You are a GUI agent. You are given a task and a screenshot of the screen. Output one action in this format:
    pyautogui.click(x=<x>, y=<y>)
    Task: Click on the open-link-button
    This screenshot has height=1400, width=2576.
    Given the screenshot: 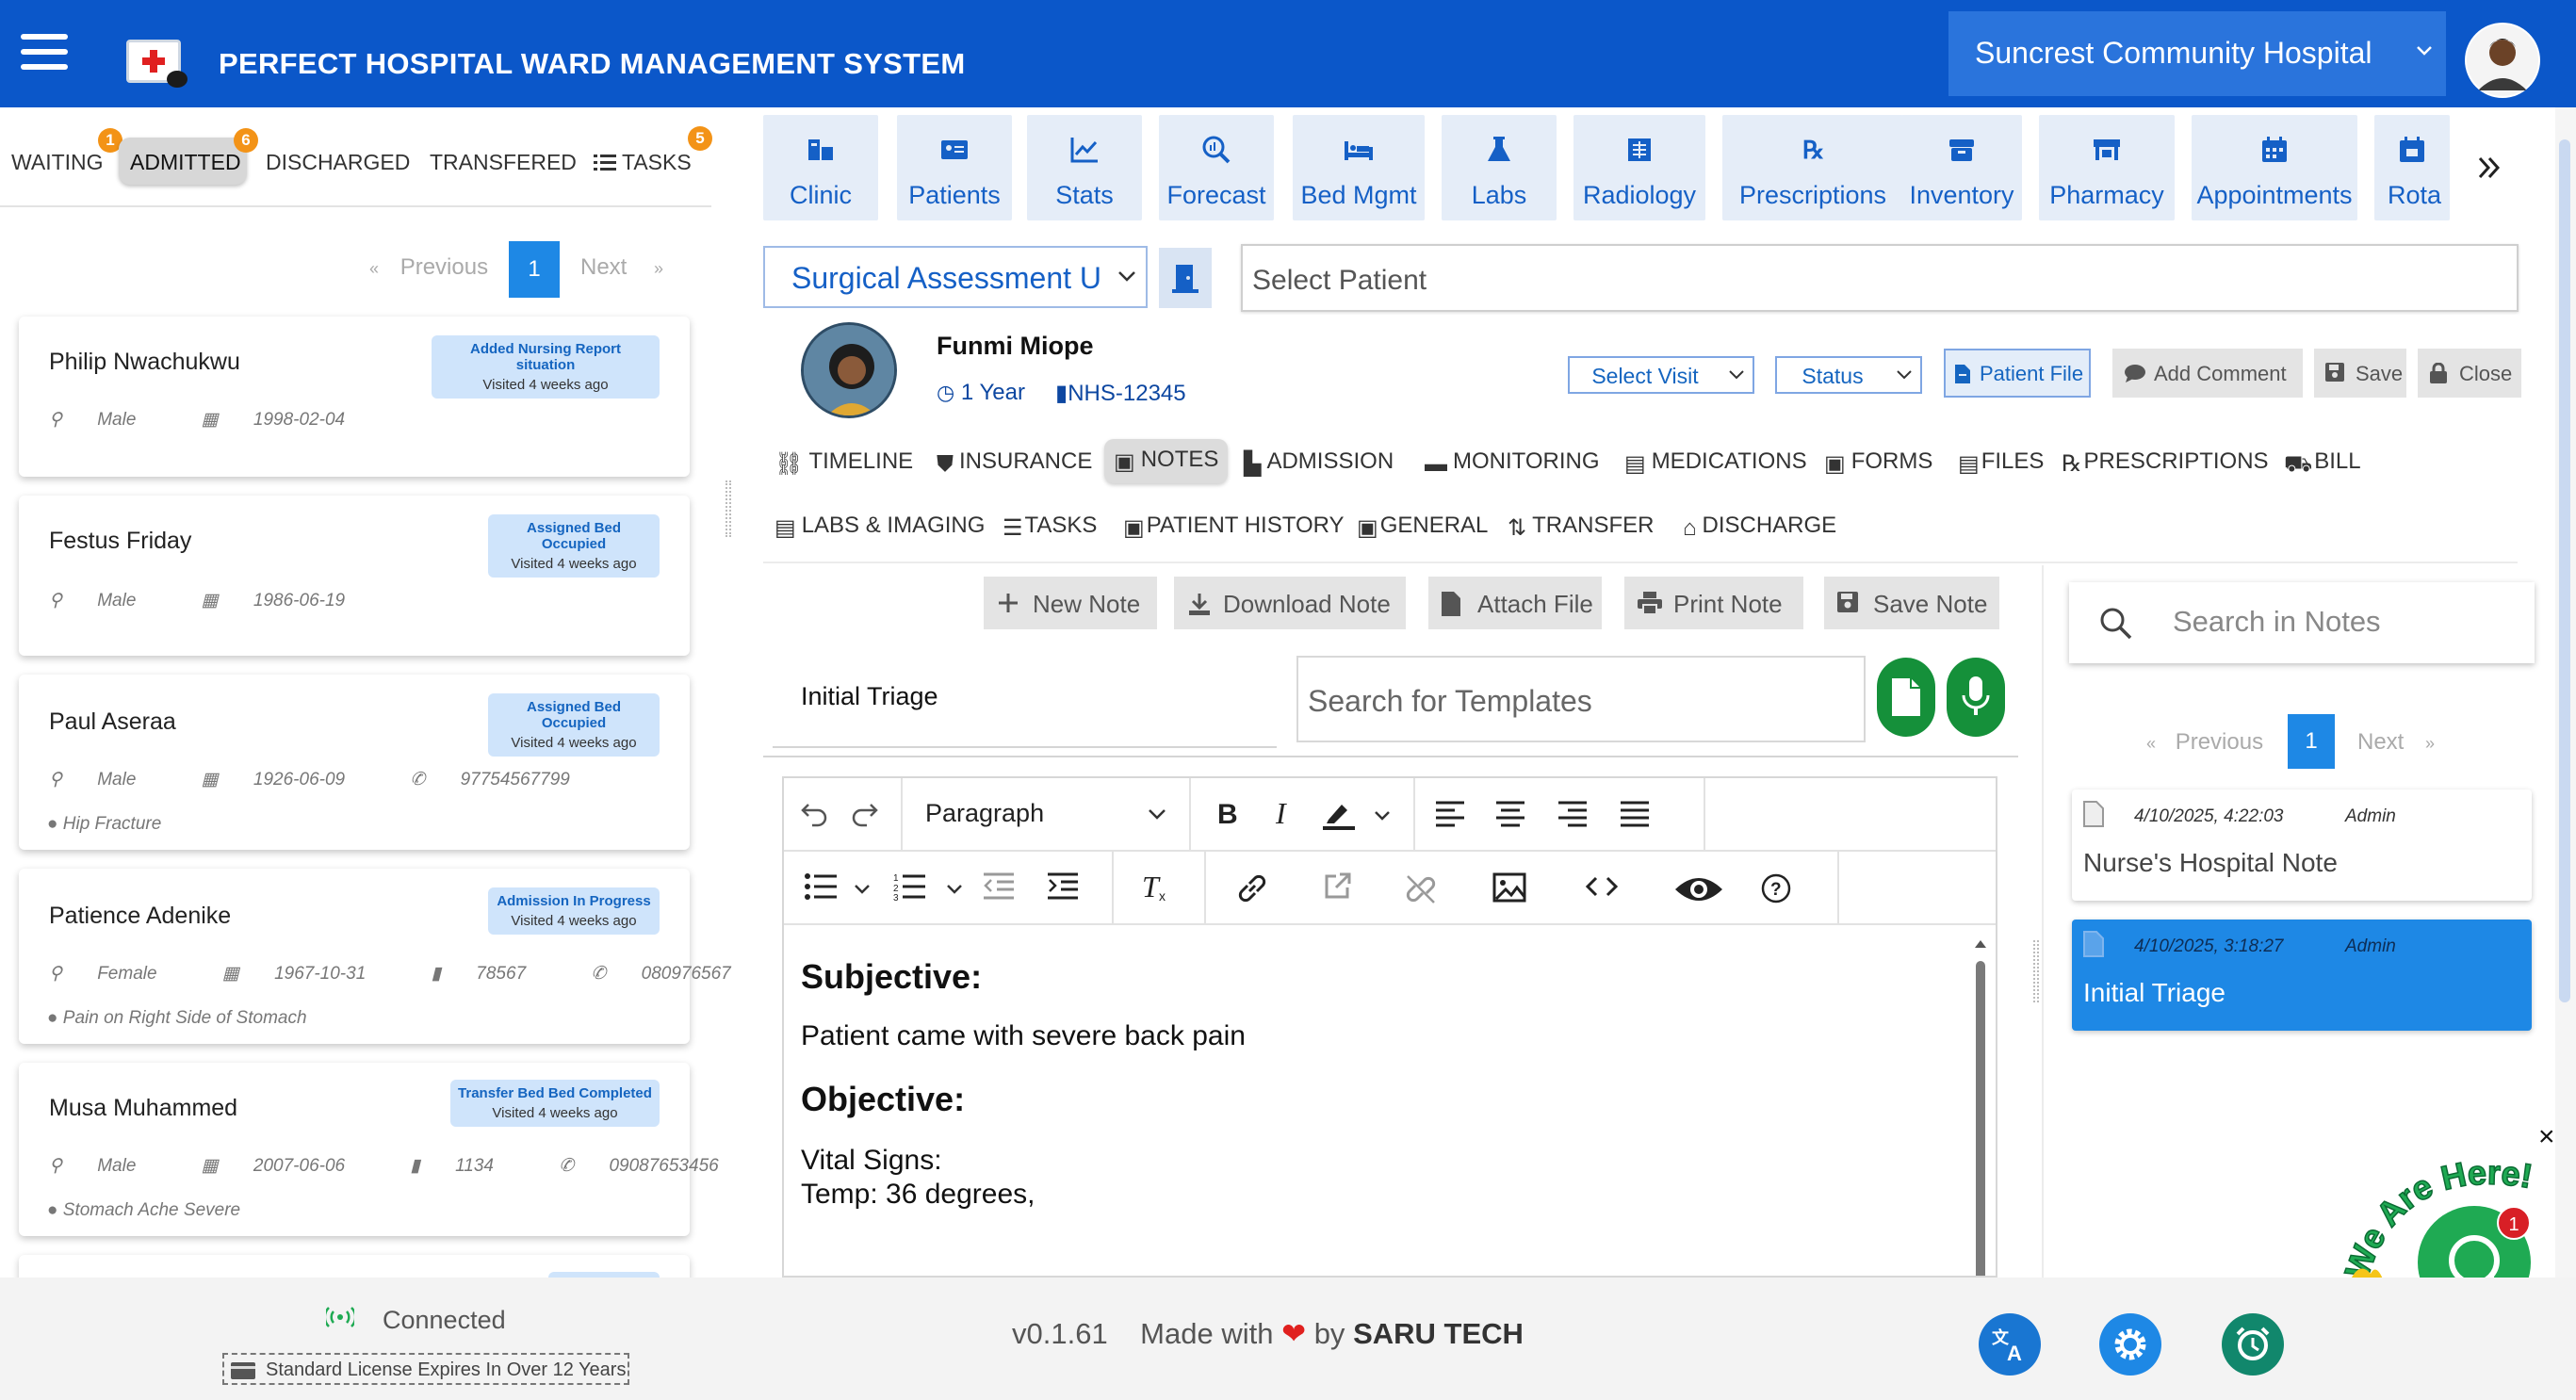 What is the action you would take?
    pyautogui.click(x=1336, y=887)
    